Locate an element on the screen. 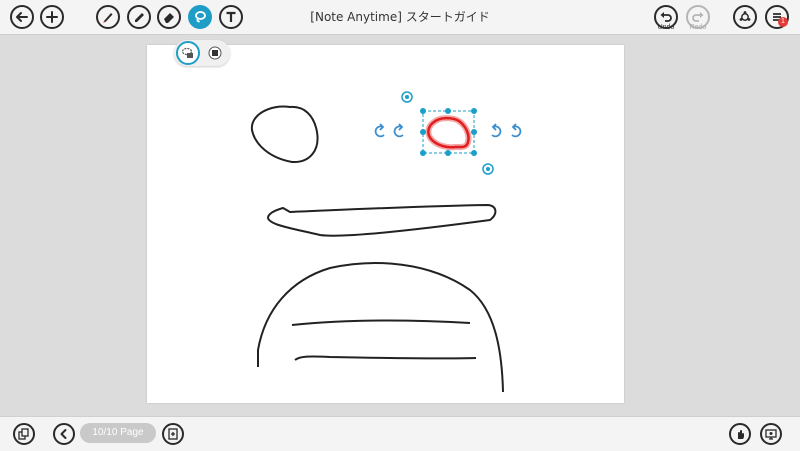  present-button is located at coordinates (771, 434).